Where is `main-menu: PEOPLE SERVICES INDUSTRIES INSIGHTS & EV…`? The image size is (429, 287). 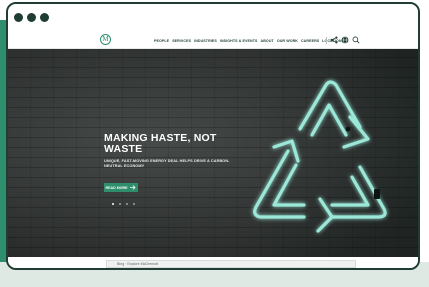 main-menu: PEOPLE SERVICES INDUSTRIES INSIGHTS & EV… is located at coordinates (249, 41).